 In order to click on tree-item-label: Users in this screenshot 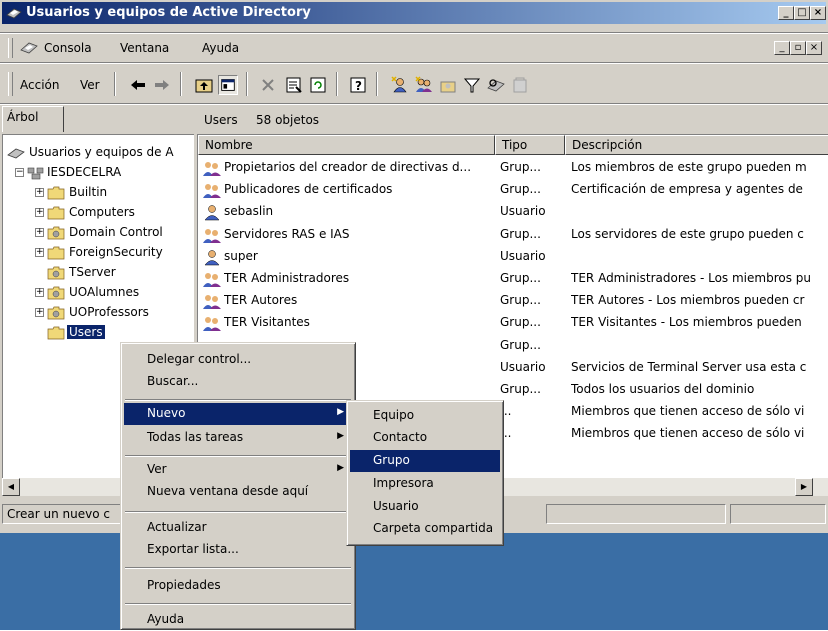, I will do `click(86, 332)`.